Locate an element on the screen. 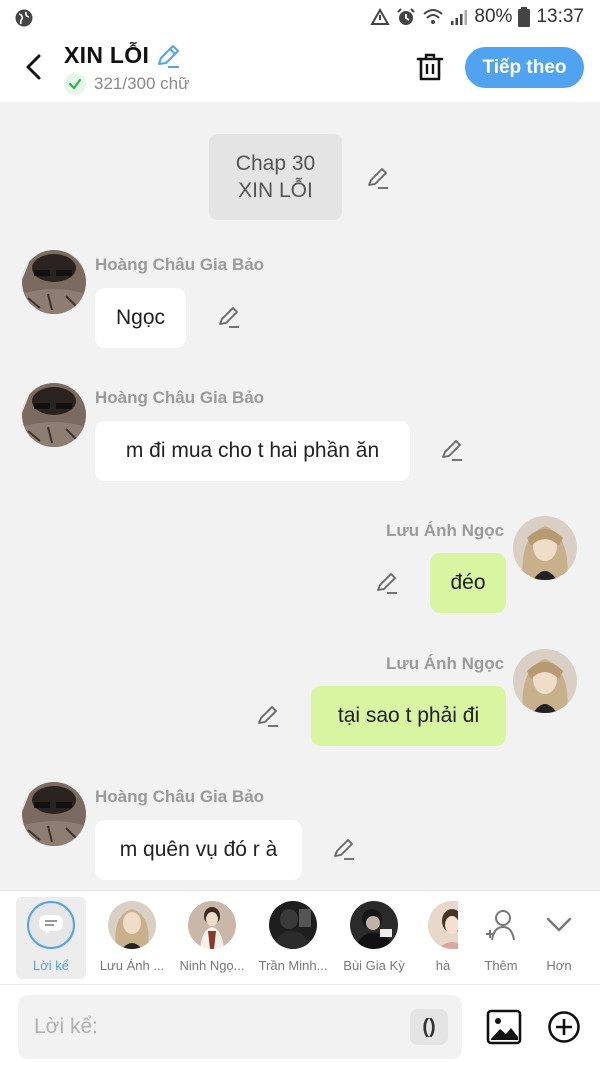 This screenshot has height=1067, width=600. chapter-name: XIN LỖI is located at coordinates (275, 190).